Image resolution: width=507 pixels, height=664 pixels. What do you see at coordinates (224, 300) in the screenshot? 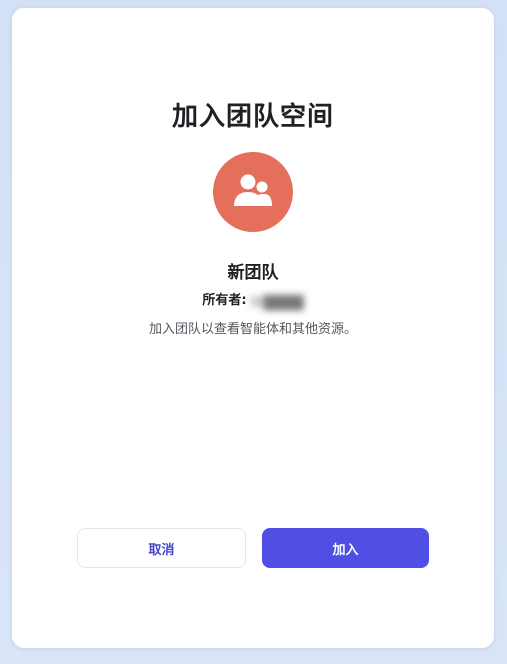
I see `owner-label: 所有者:` at bounding box center [224, 300].